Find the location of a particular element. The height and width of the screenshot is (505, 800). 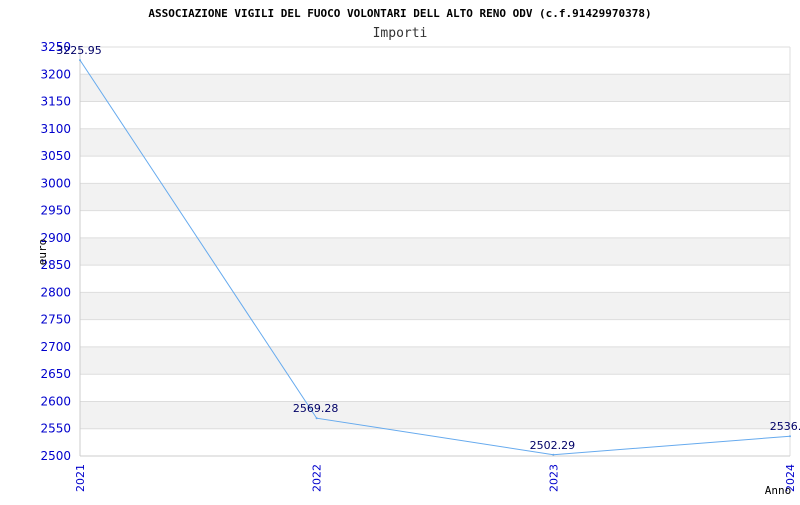

y-tick-label: 2600 is located at coordinates (55, 401).